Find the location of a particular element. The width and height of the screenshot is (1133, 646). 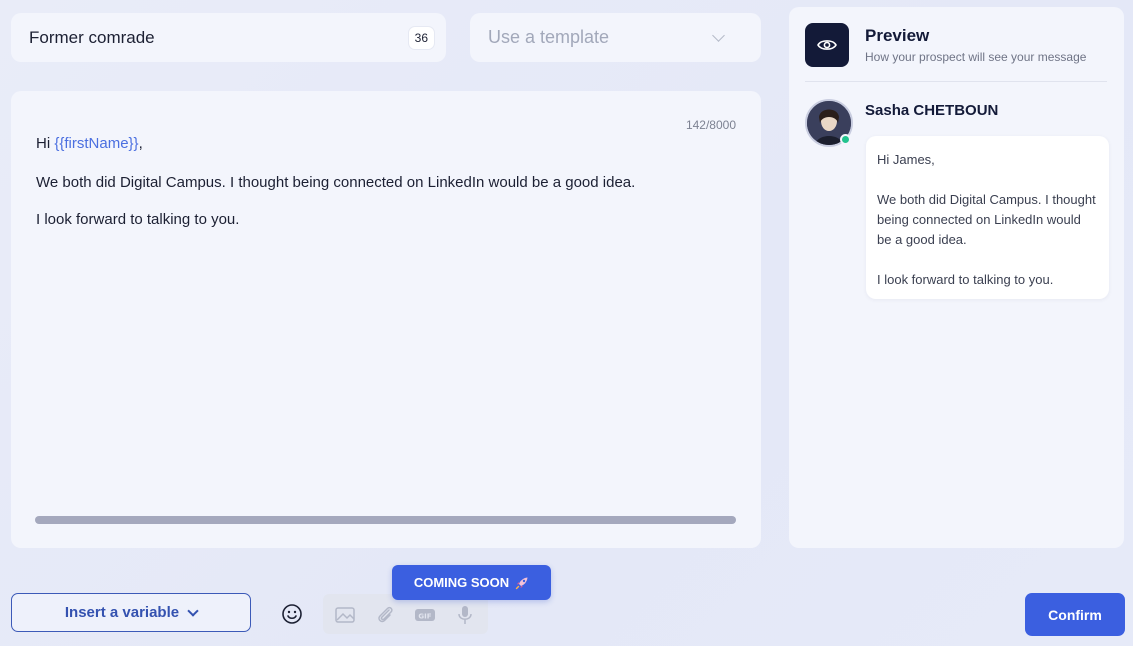

chevron-down-icon is located at coordinates (193, 610).